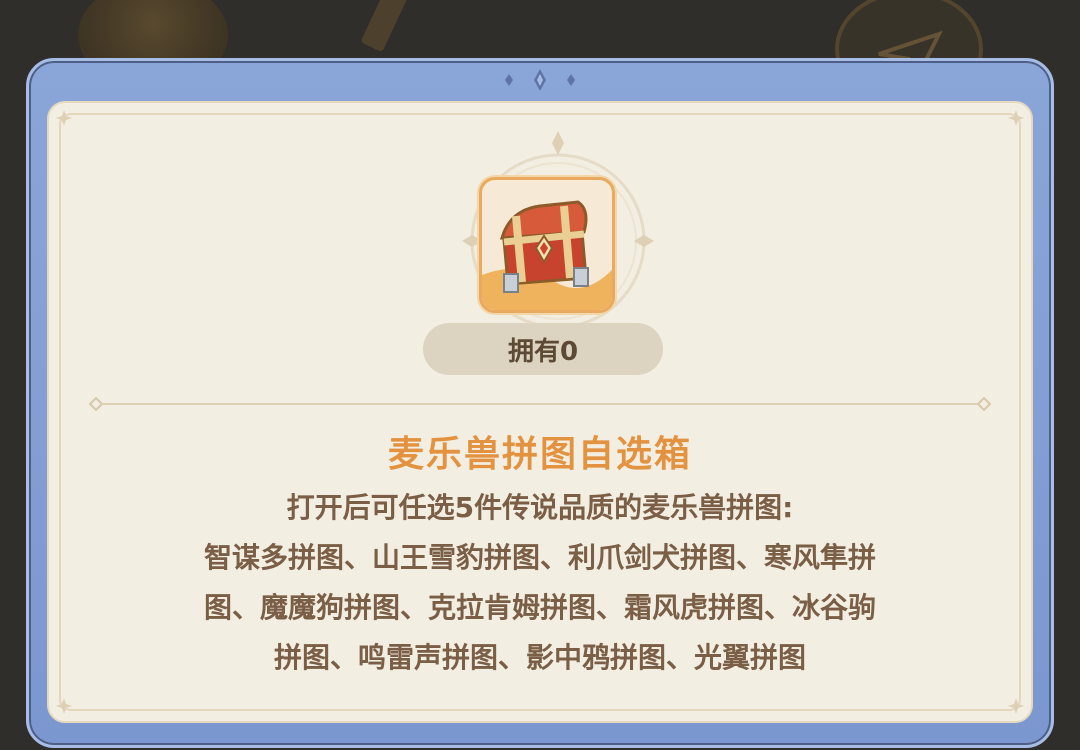  What do you see at coordinates (543, 349) in the screenshot?
I see `owned-count-badge: 拥有0` at bounding box center [543, 349].